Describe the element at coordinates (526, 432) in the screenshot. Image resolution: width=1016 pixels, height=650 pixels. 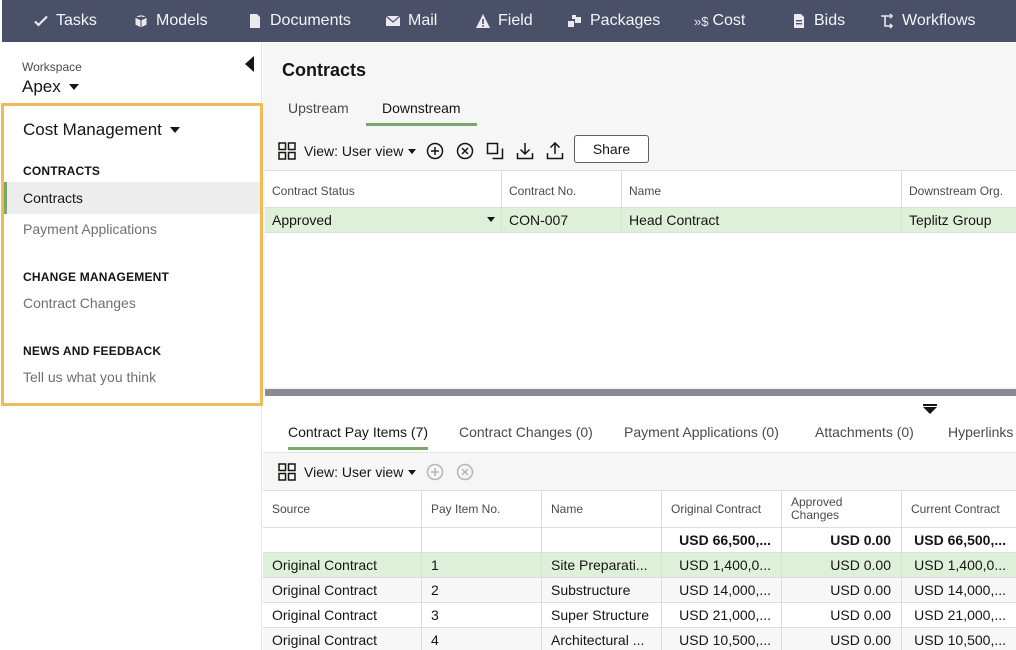
I see `tab-contract-changes: Contract Changes (0)` at that location.